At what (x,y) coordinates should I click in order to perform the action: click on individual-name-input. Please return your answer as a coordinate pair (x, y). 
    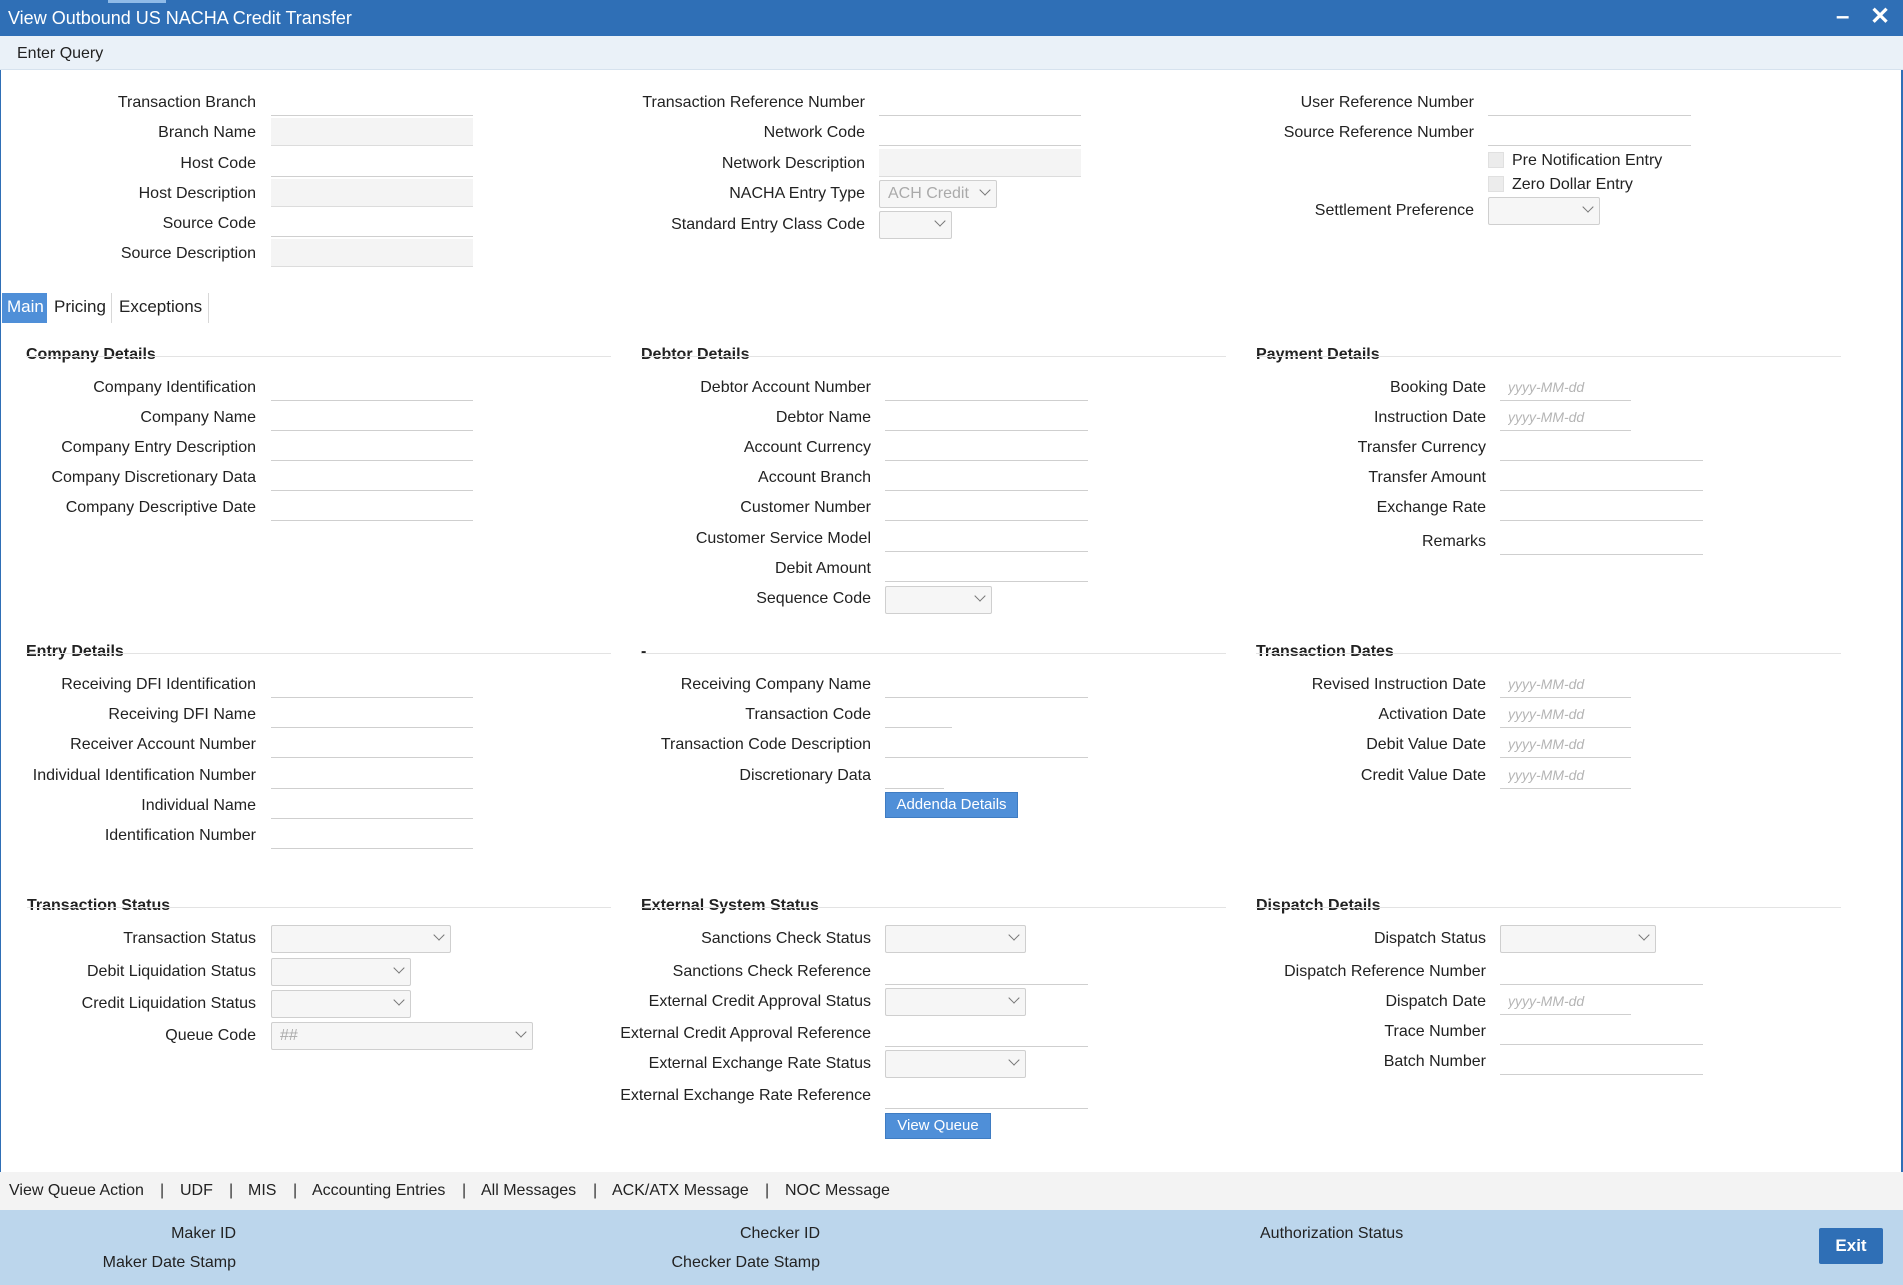
    Looking at the image, I should click on (372, 805).